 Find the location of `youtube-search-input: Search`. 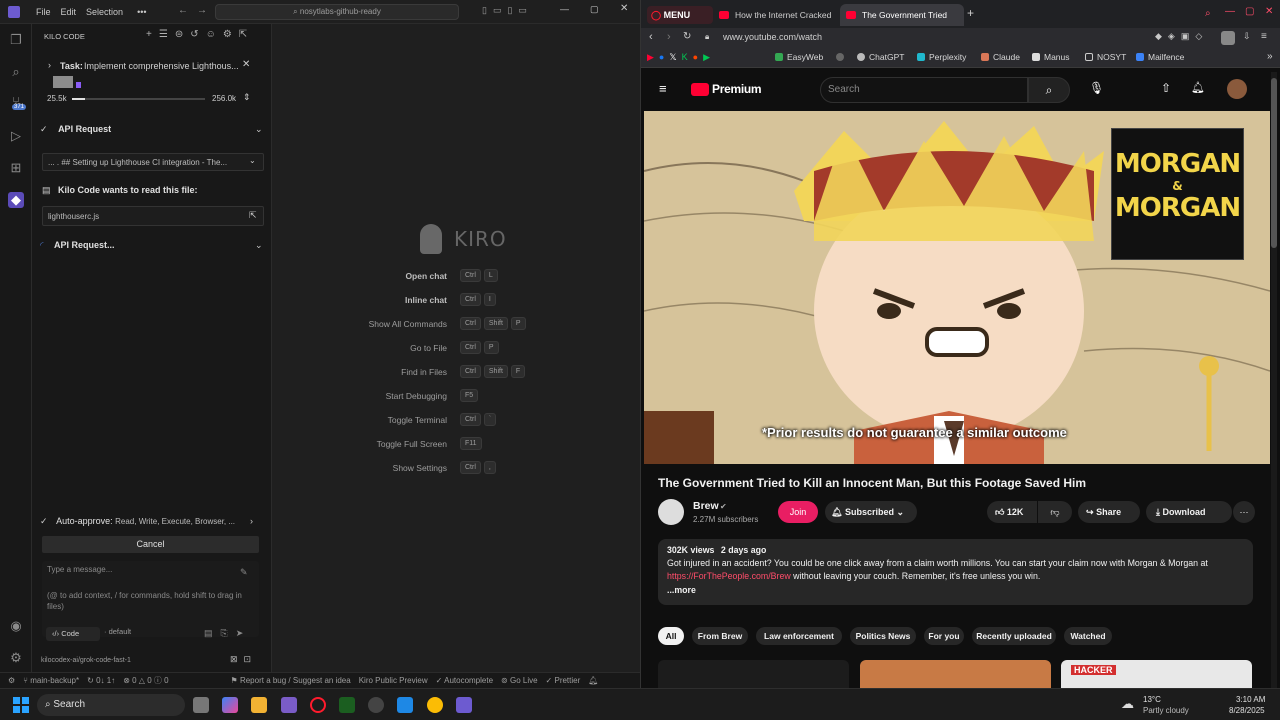

youtube-search-input: Search is located at coordinates (924, 90).